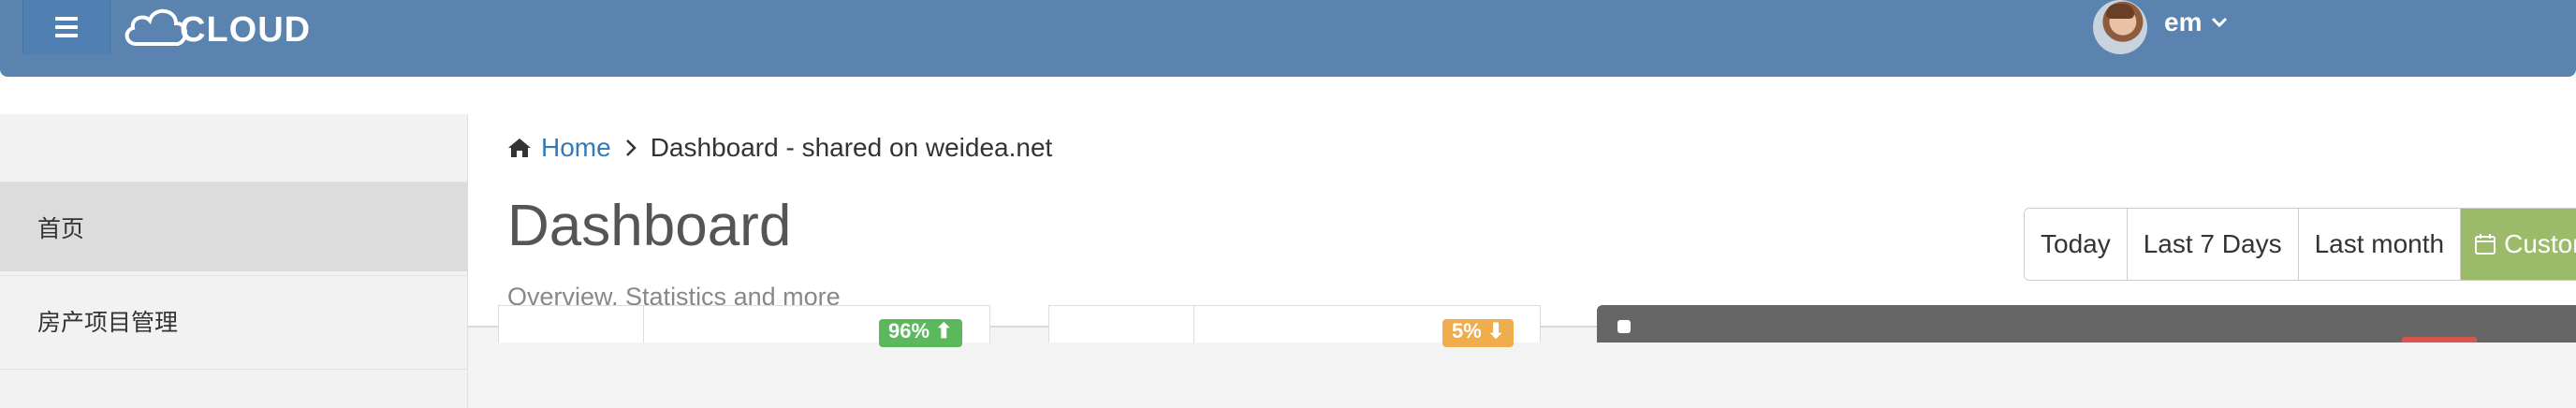  What do you see at coordinates (2485, 244) in the screenshot?
I see `calendar-icon` at bounding box center [2485, 244].